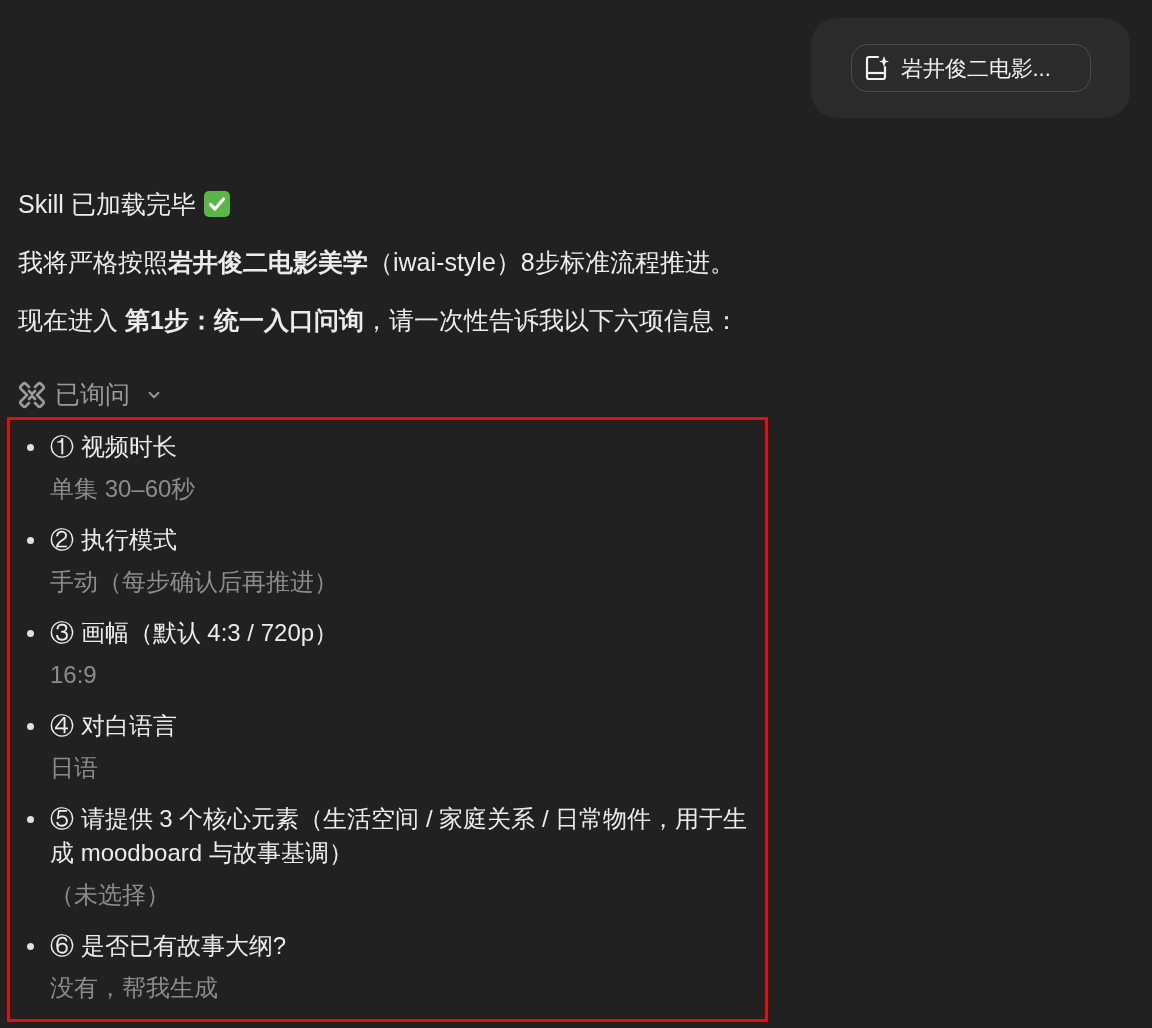  What do you see at coordinates (123, 489) in the screenshot?
I see `answer-text: 单集 30–60秒` at bounding box center [123, 489].